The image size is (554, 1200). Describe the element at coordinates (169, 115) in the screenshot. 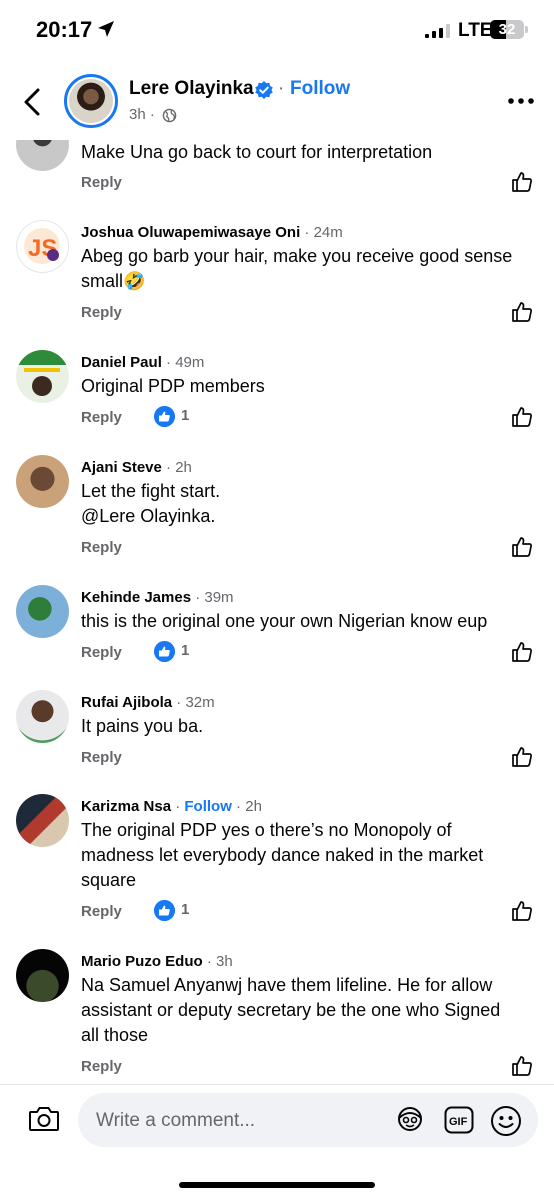

I see `globe-icon` at that location.